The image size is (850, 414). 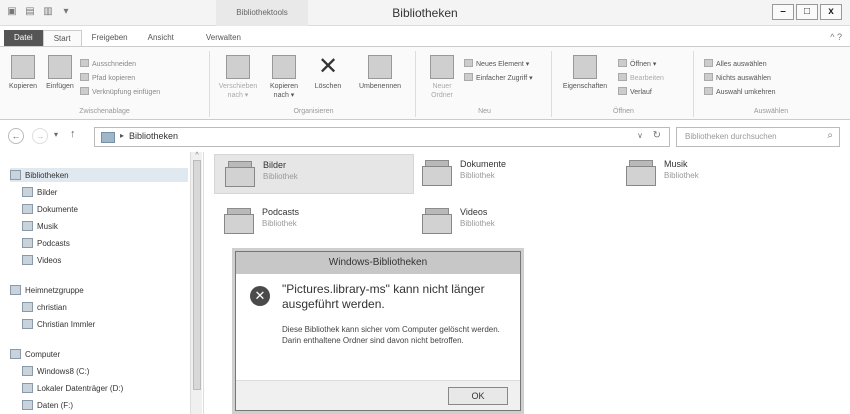 I want to click on new-folder-icon: ▥, so click(x=48, y=12).